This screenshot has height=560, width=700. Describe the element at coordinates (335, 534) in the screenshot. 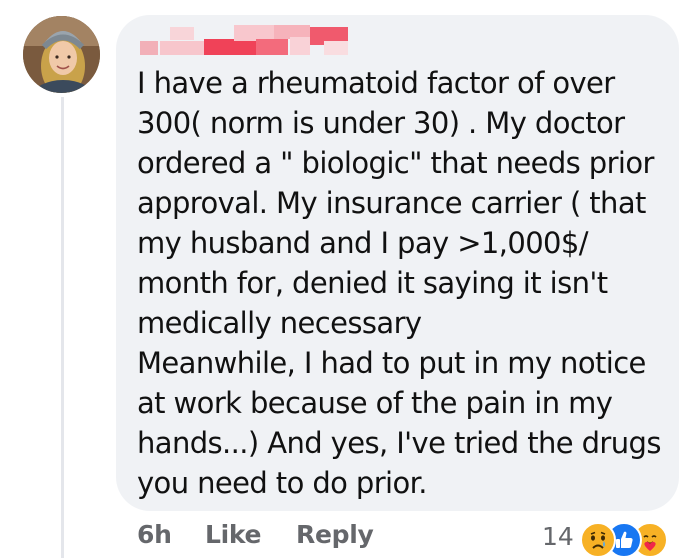

I see `reply-button: Reply` at that location.